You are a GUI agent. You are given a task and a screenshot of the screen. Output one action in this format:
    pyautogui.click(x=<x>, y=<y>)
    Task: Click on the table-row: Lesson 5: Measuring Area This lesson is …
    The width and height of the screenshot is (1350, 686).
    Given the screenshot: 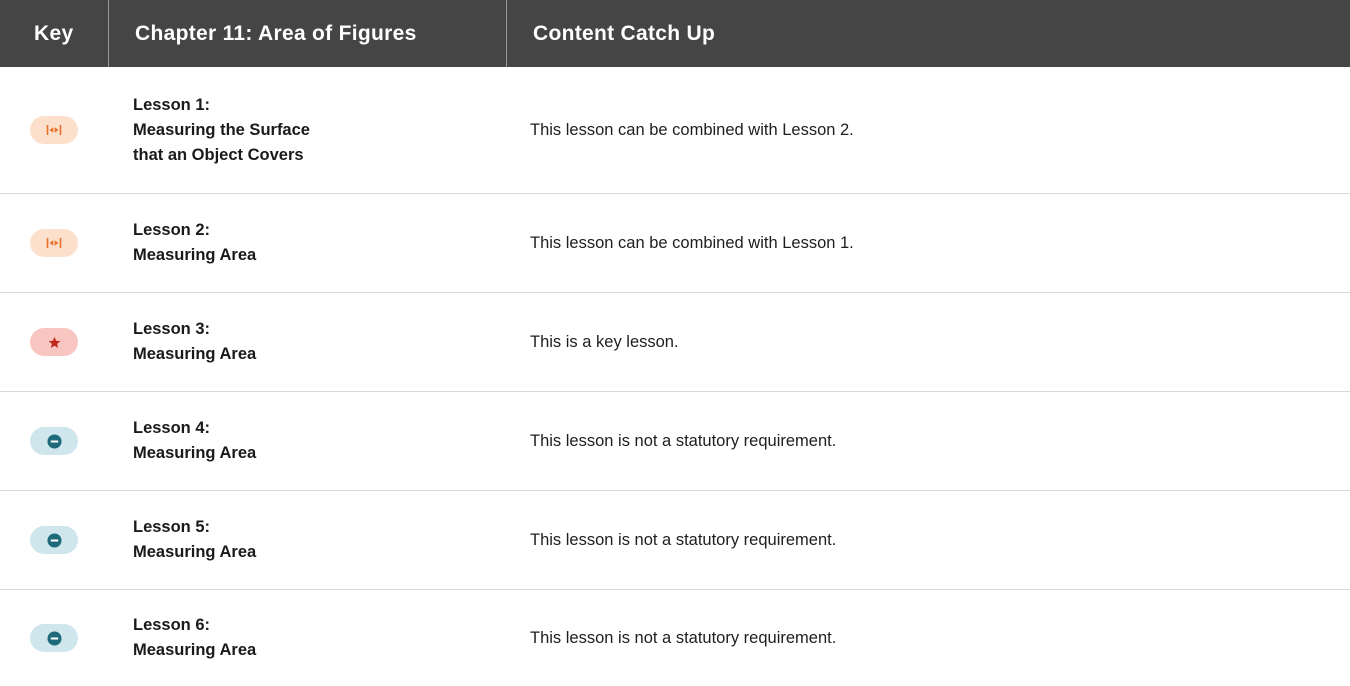 What is the action you would take?
    pyautogui.click(x=675, y=540)
    